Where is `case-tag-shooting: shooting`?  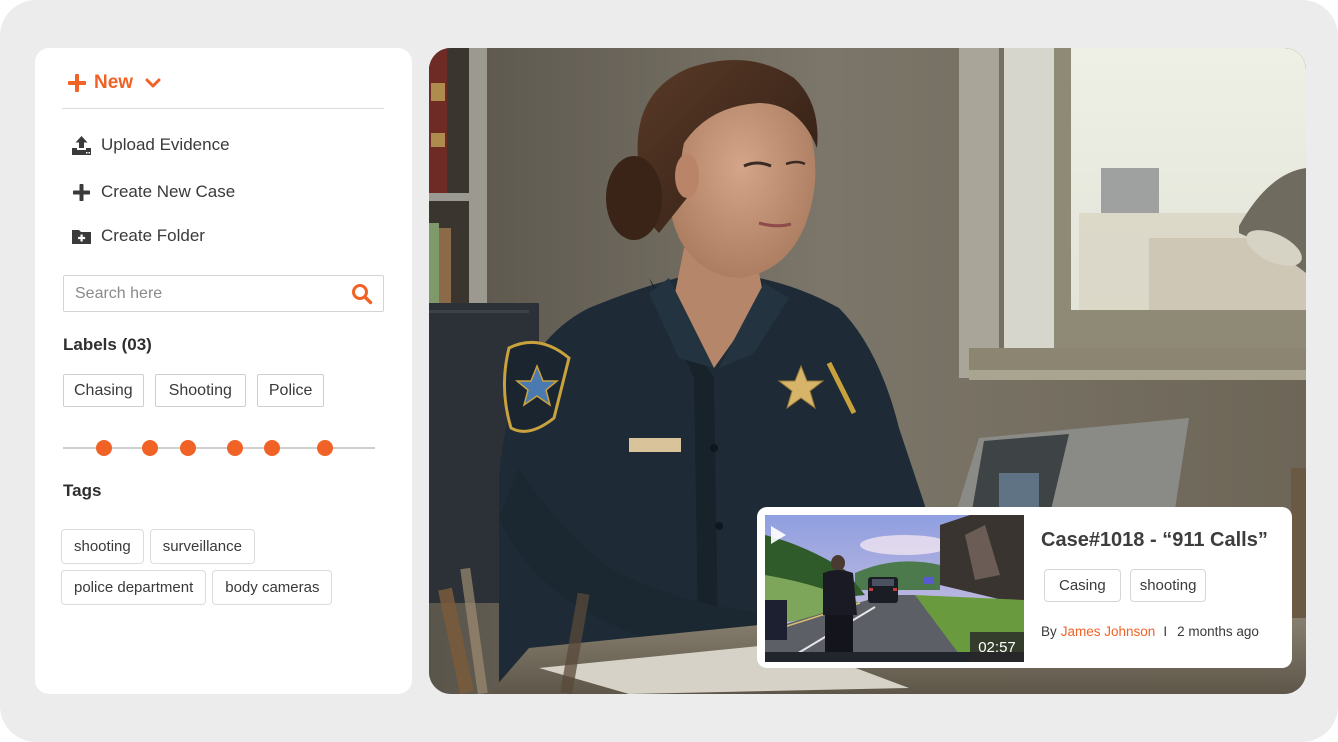 case-tag-shooting: shooting is located at coordinates (1168, 585).